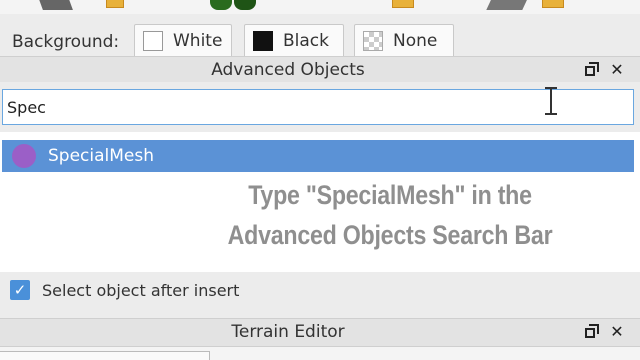  What do you see at coordinates (101, 156) in the screenshot?
I see `result-label: SpecialMesh` at bounding box center [101, 156].